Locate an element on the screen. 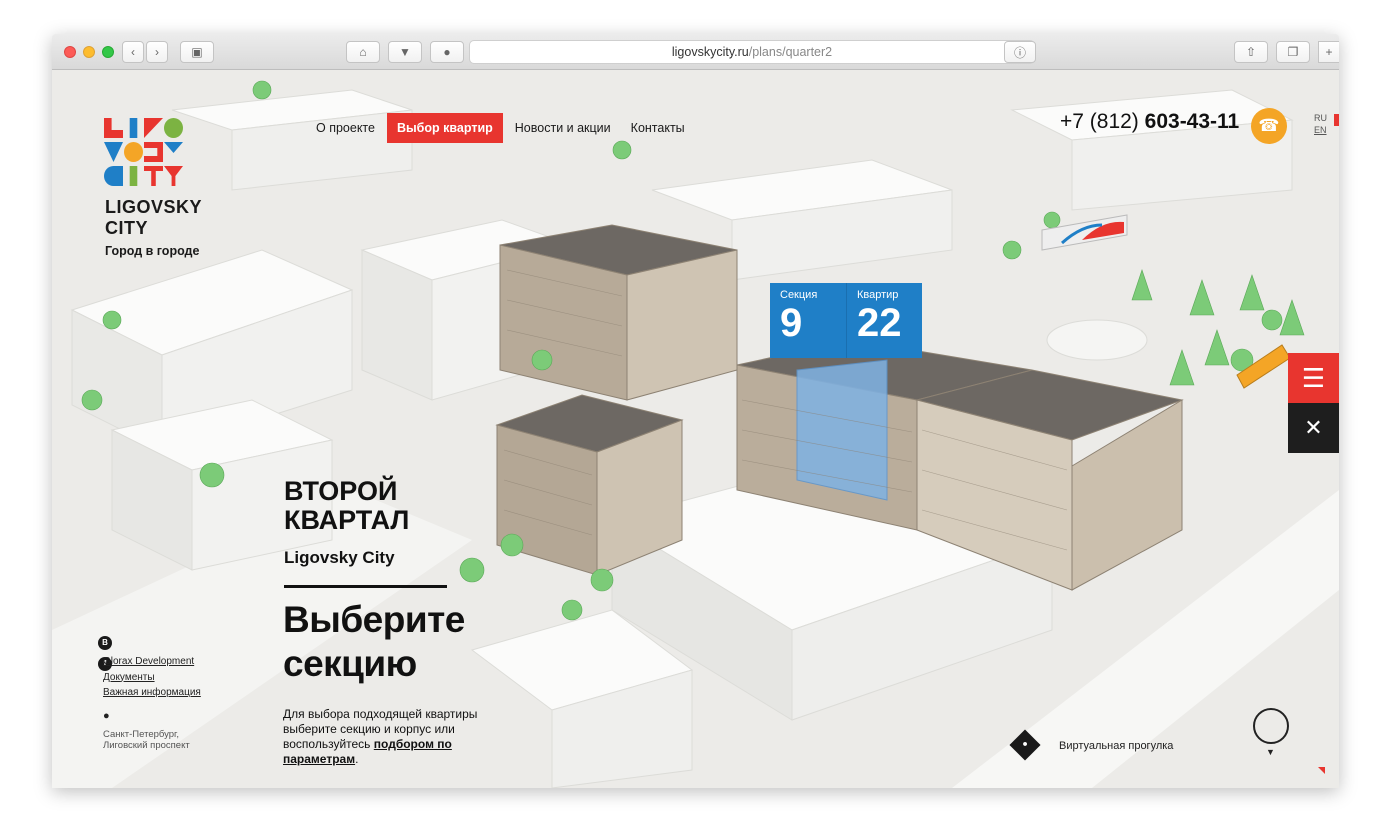  tabs-icon: ❐ is located at coordinates (1293, 52).